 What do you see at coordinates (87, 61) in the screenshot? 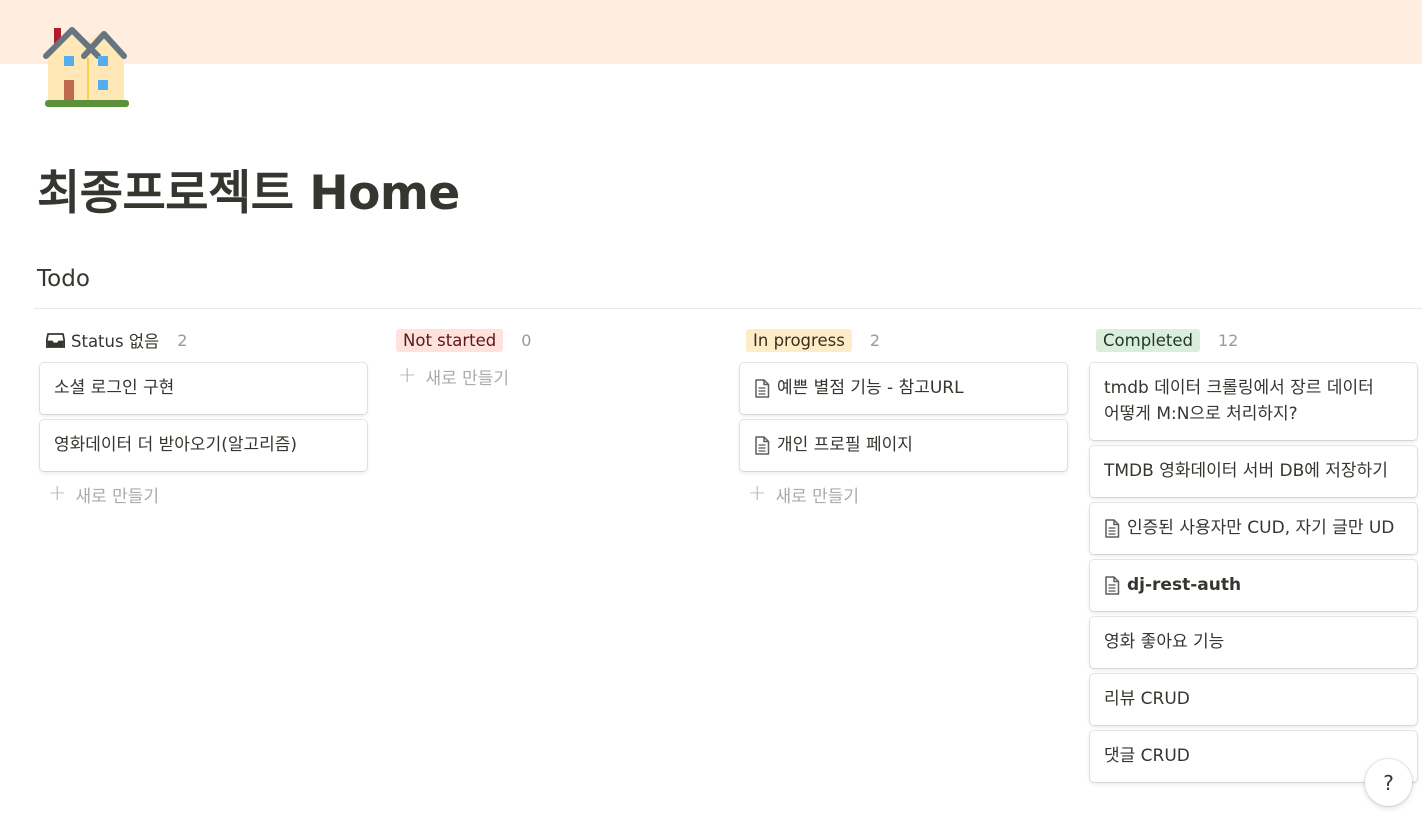
I see `house-icon` at bounding box center [87, 61].